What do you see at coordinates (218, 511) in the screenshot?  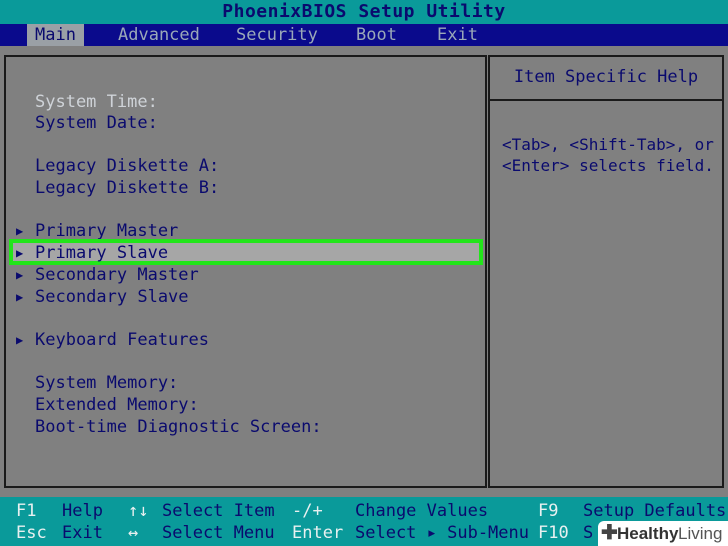 I see `select-item-hint: Select Item` at bounding box center [218, 511].